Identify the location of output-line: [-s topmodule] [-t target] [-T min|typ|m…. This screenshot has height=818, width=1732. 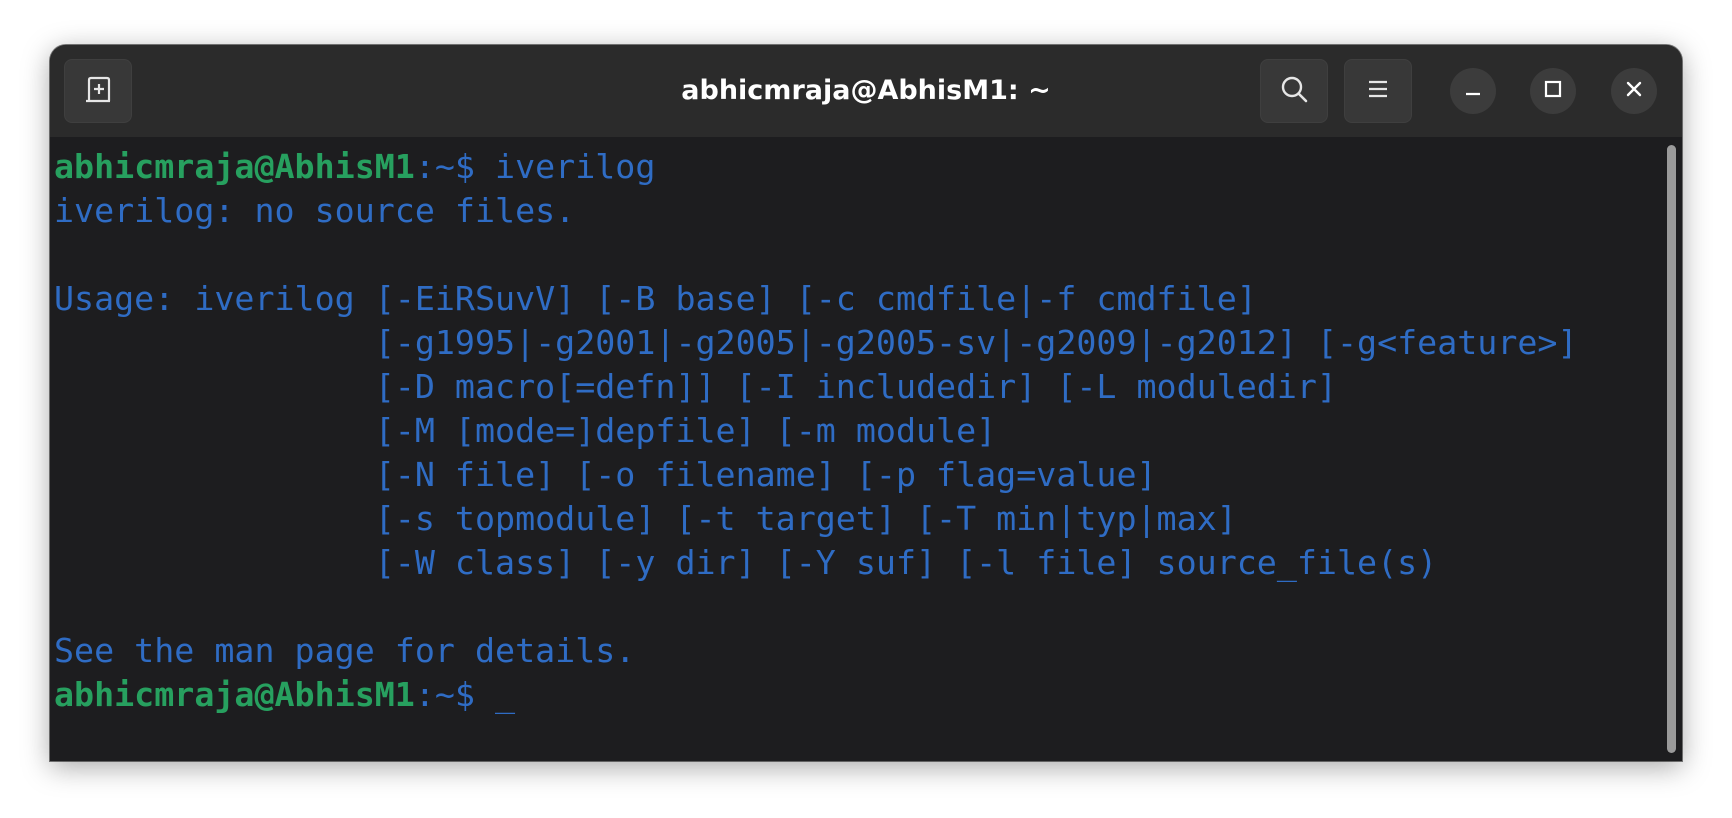
(645, 518).